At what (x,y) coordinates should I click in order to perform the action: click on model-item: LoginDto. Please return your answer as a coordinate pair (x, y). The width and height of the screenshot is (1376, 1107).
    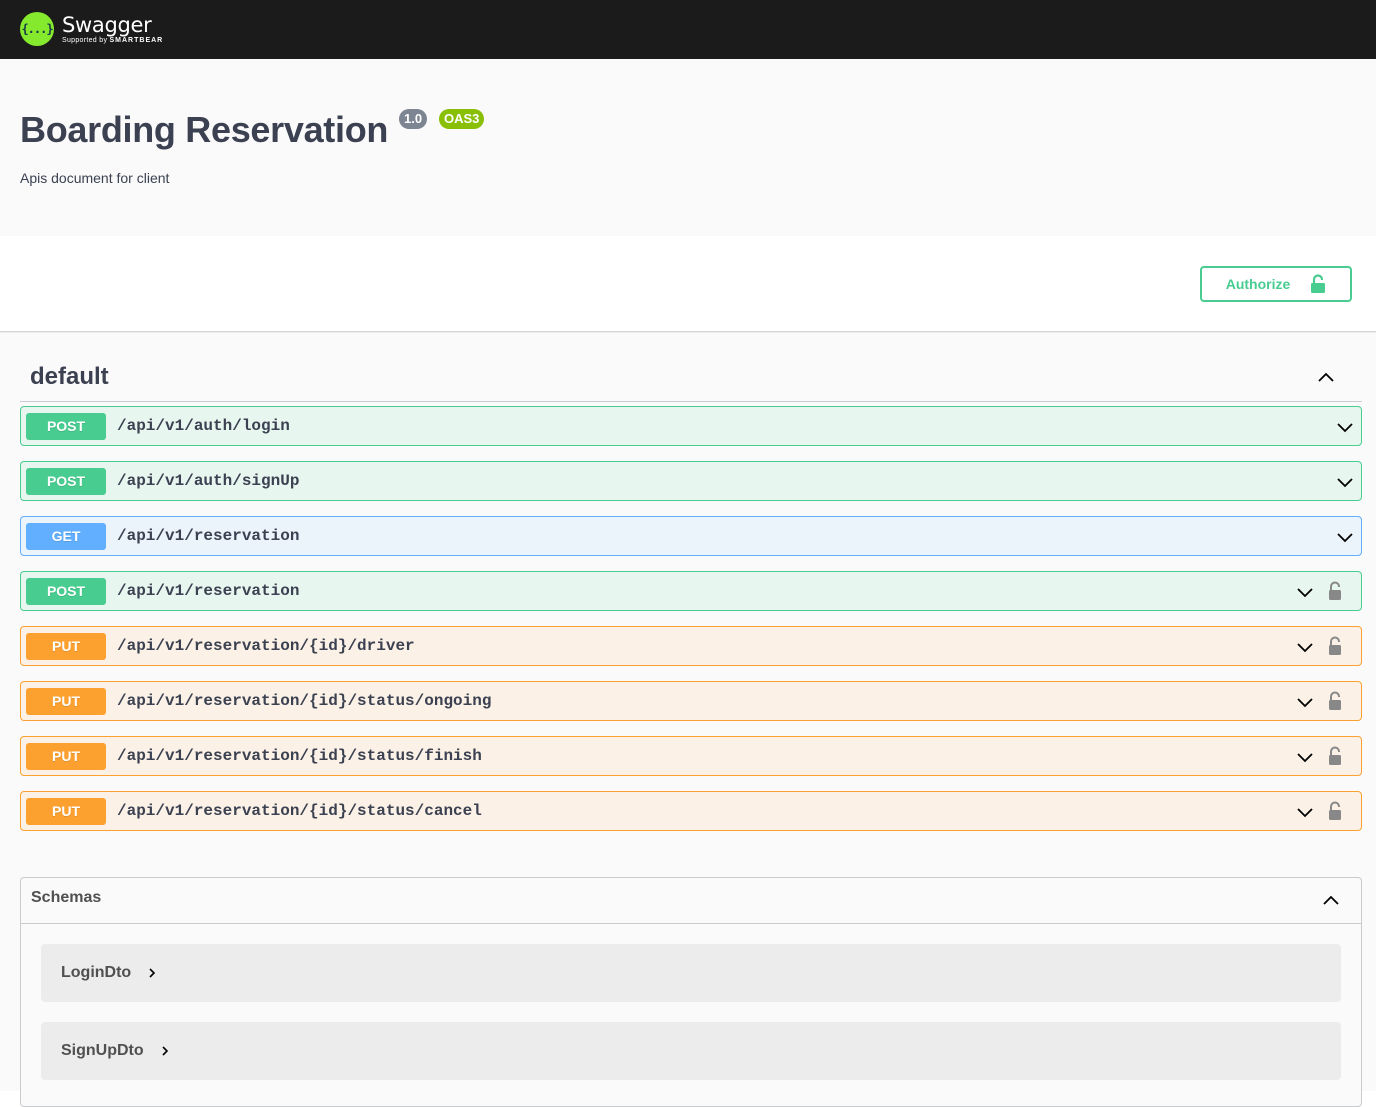
    Looking at the image, I should click on (691, 973).